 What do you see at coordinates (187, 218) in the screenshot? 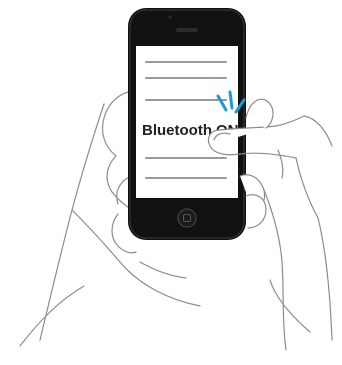
I see `home-button-icon` at bounding box center [187, 218].